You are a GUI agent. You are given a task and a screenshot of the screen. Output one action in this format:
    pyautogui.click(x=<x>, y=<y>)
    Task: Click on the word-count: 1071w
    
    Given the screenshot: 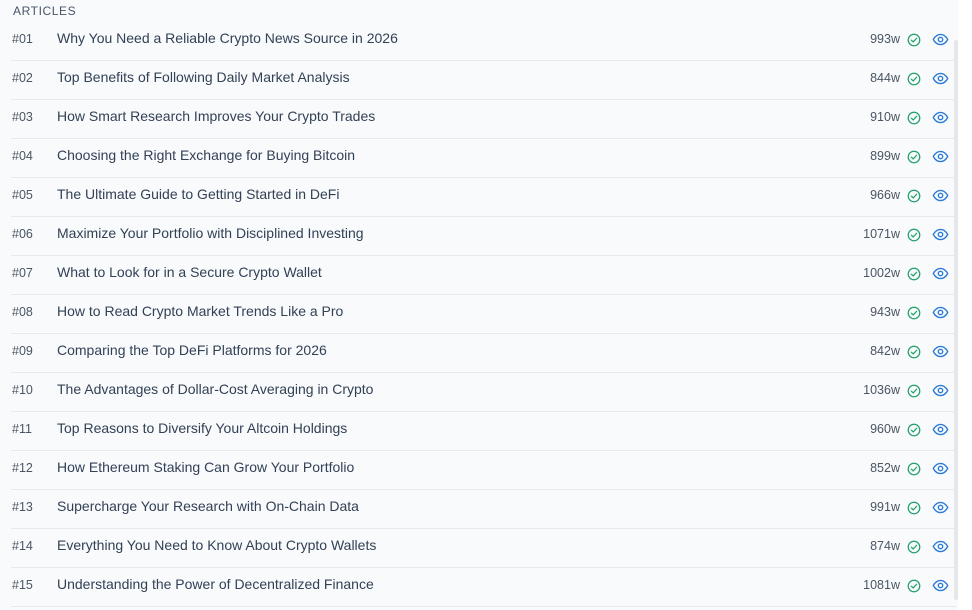 What is the action you would take?
    pyautogui.click(x=881, y=234)
    